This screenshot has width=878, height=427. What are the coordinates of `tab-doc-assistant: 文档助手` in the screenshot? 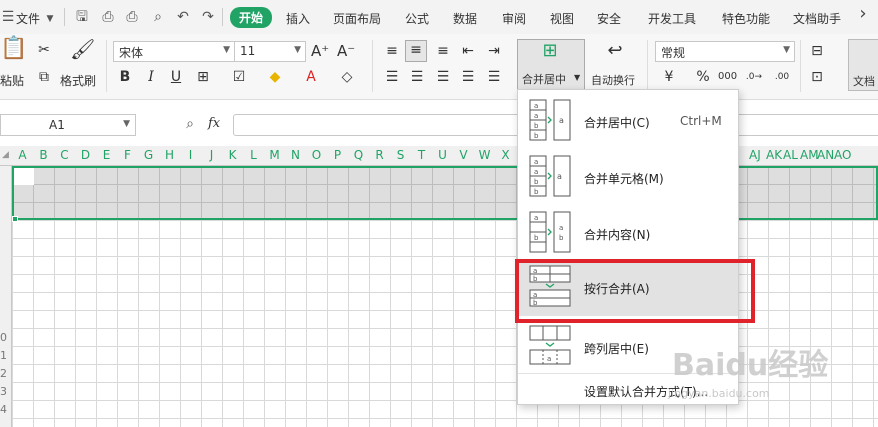 It's located at (817, 18).